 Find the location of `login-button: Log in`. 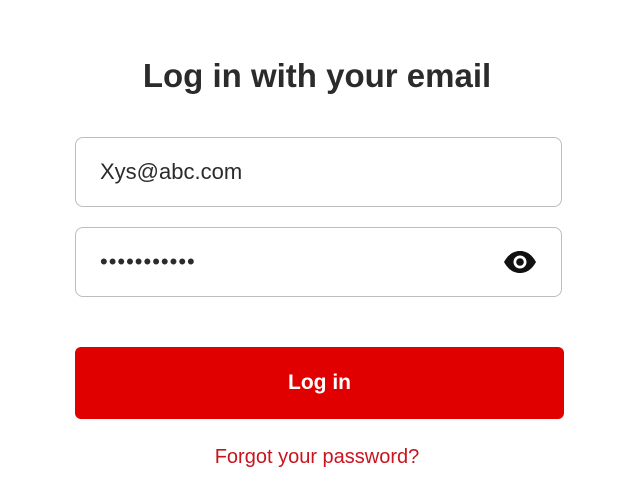

login-button: Log in is located at coordinates (319, 383).